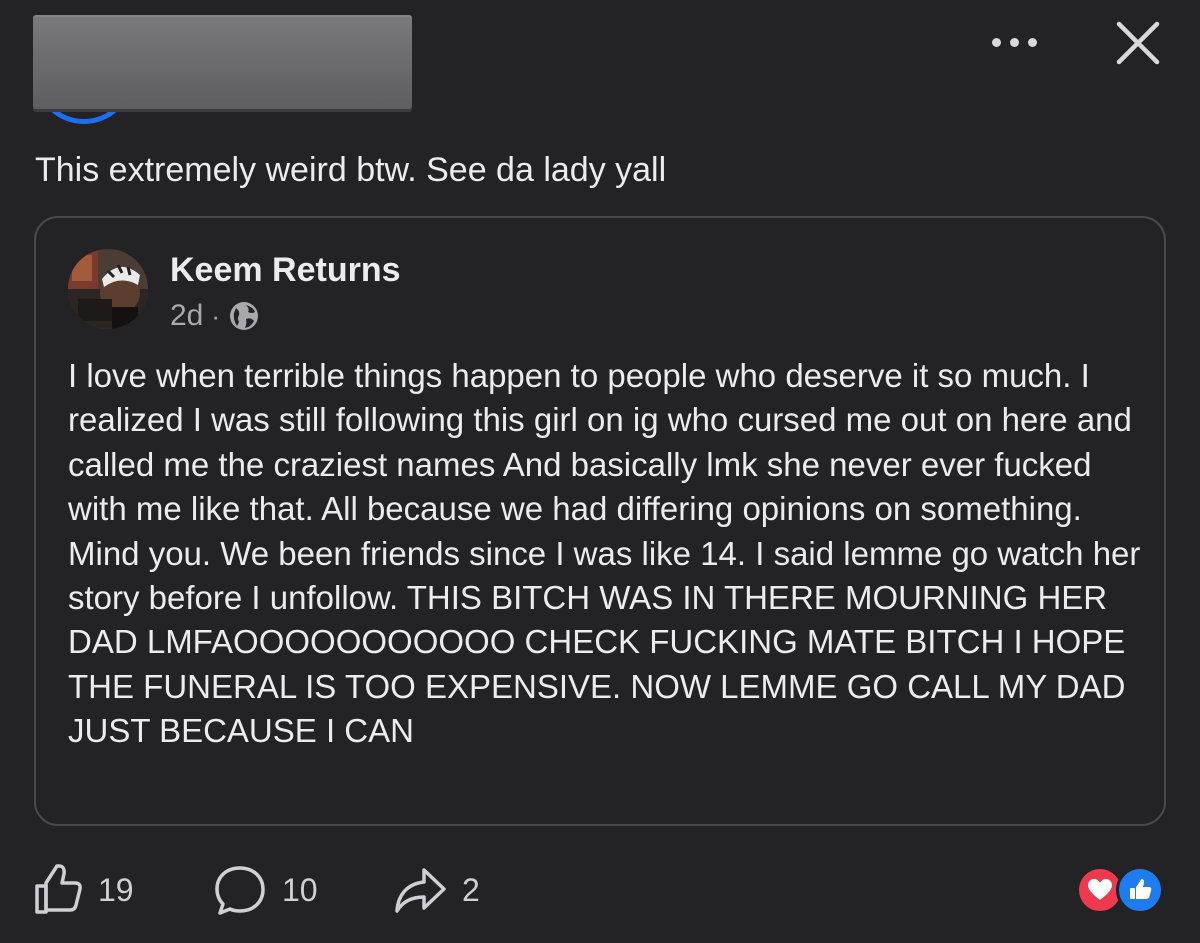 Image resolution: width=1200 pixels, height=943 pixels. I want to click on comment-button: 10, so click(265, 890).